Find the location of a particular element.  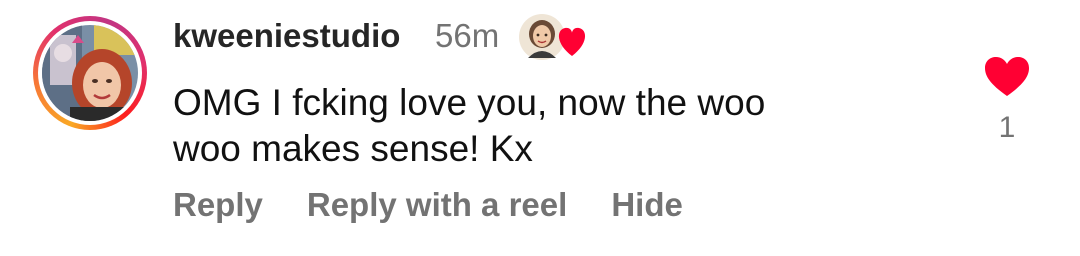

avatar is located at coordinates (90, 73).